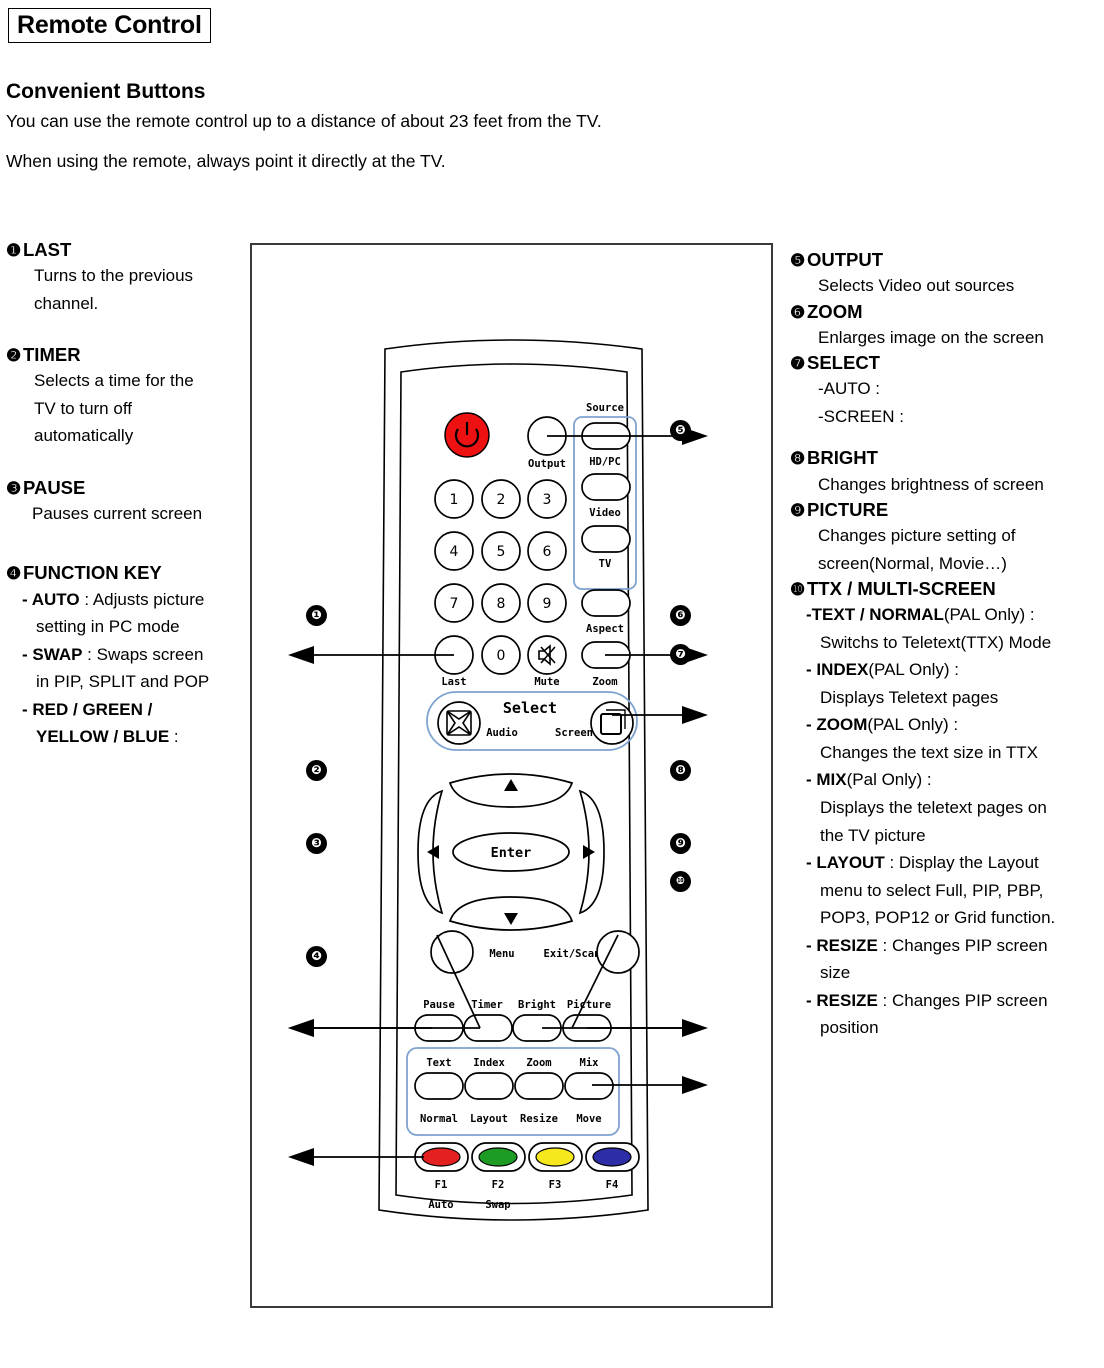  Describe the element at coordinates (842, 458) in the screenshot. I see `entry-bright-title: BRIGHT` at that location.